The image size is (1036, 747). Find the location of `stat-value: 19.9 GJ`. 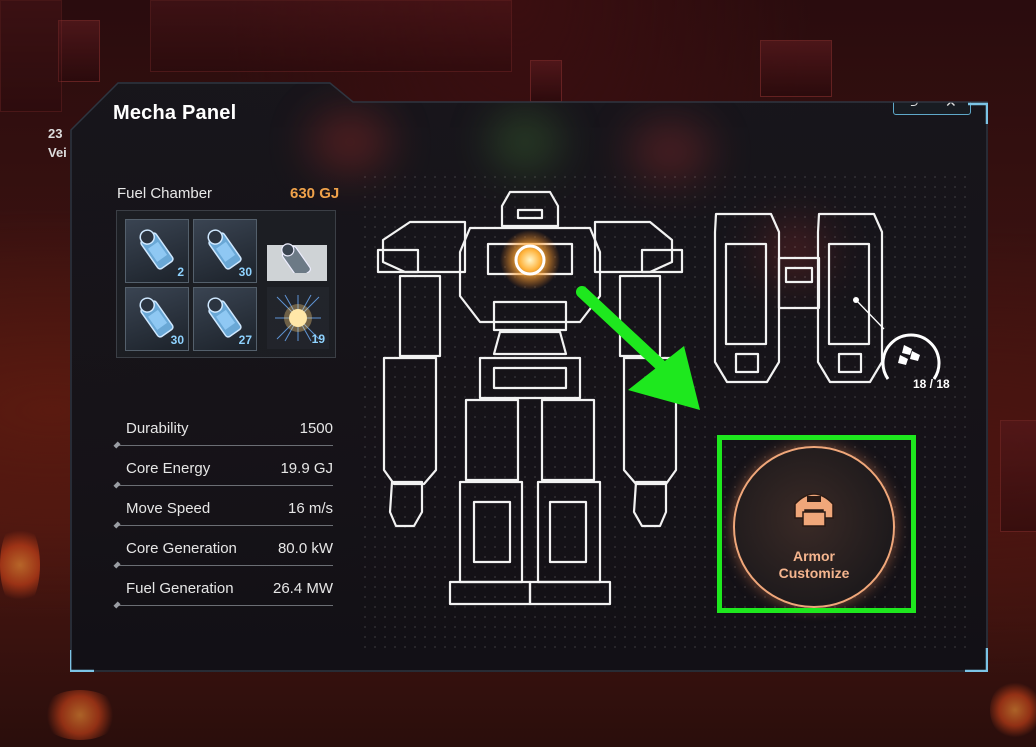

stat-value: 19.9 GJ is located at coordinates (306, 468).